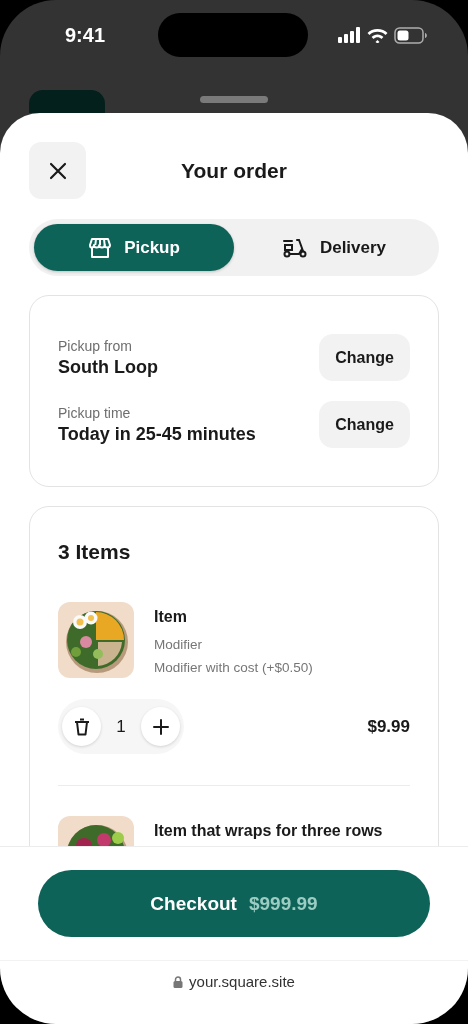  Describe the element at coordinates (268, 831) in the screenshot. I see `item-name: Item that wraps for three rows` at that location.